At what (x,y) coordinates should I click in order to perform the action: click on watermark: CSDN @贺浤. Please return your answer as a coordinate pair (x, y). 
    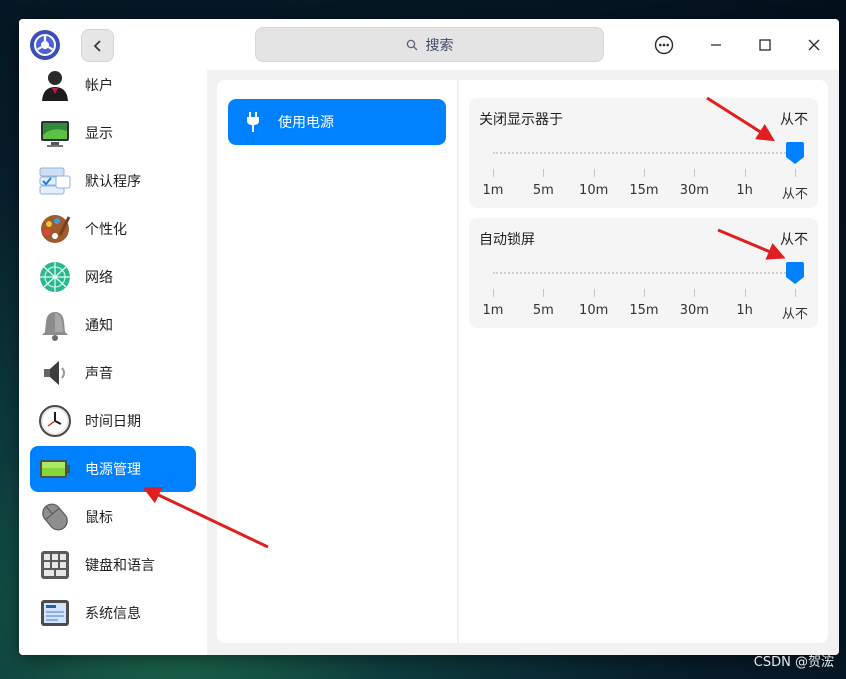
    Looking at the image, I should click on (793, 662).